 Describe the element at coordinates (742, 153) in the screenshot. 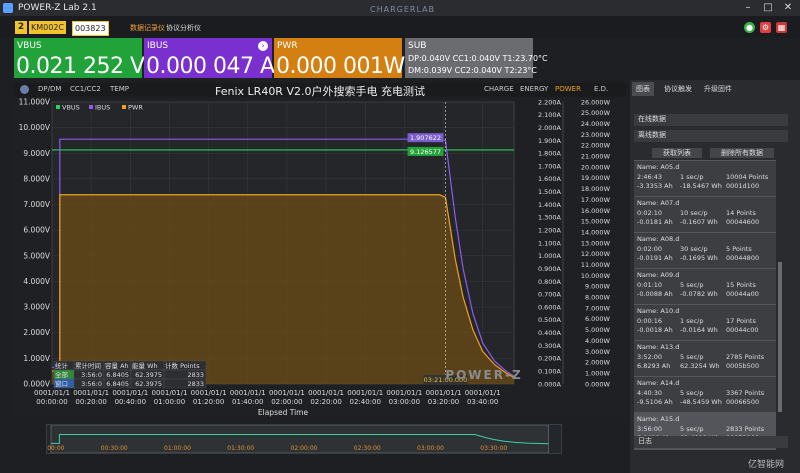

I see `delete-all-button: 删除所有数据` at that location.